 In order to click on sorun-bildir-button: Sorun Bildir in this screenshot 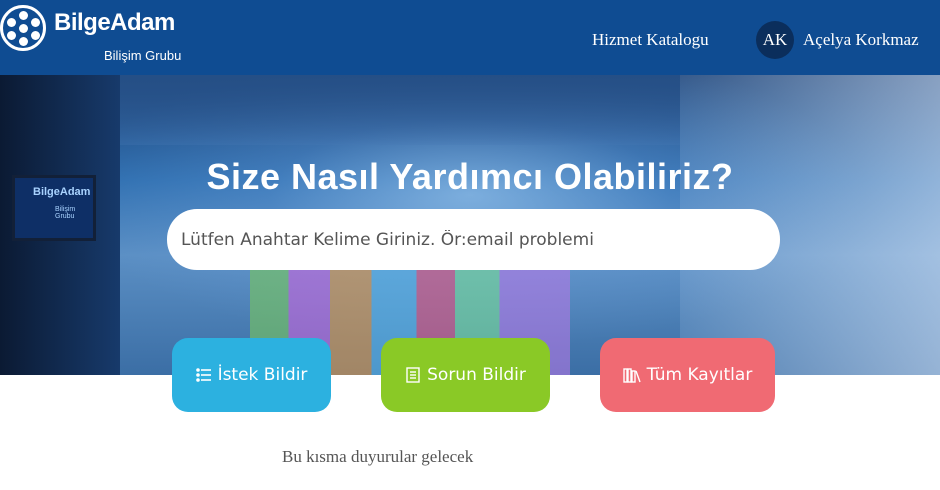, I will do `click(465, 375)`.